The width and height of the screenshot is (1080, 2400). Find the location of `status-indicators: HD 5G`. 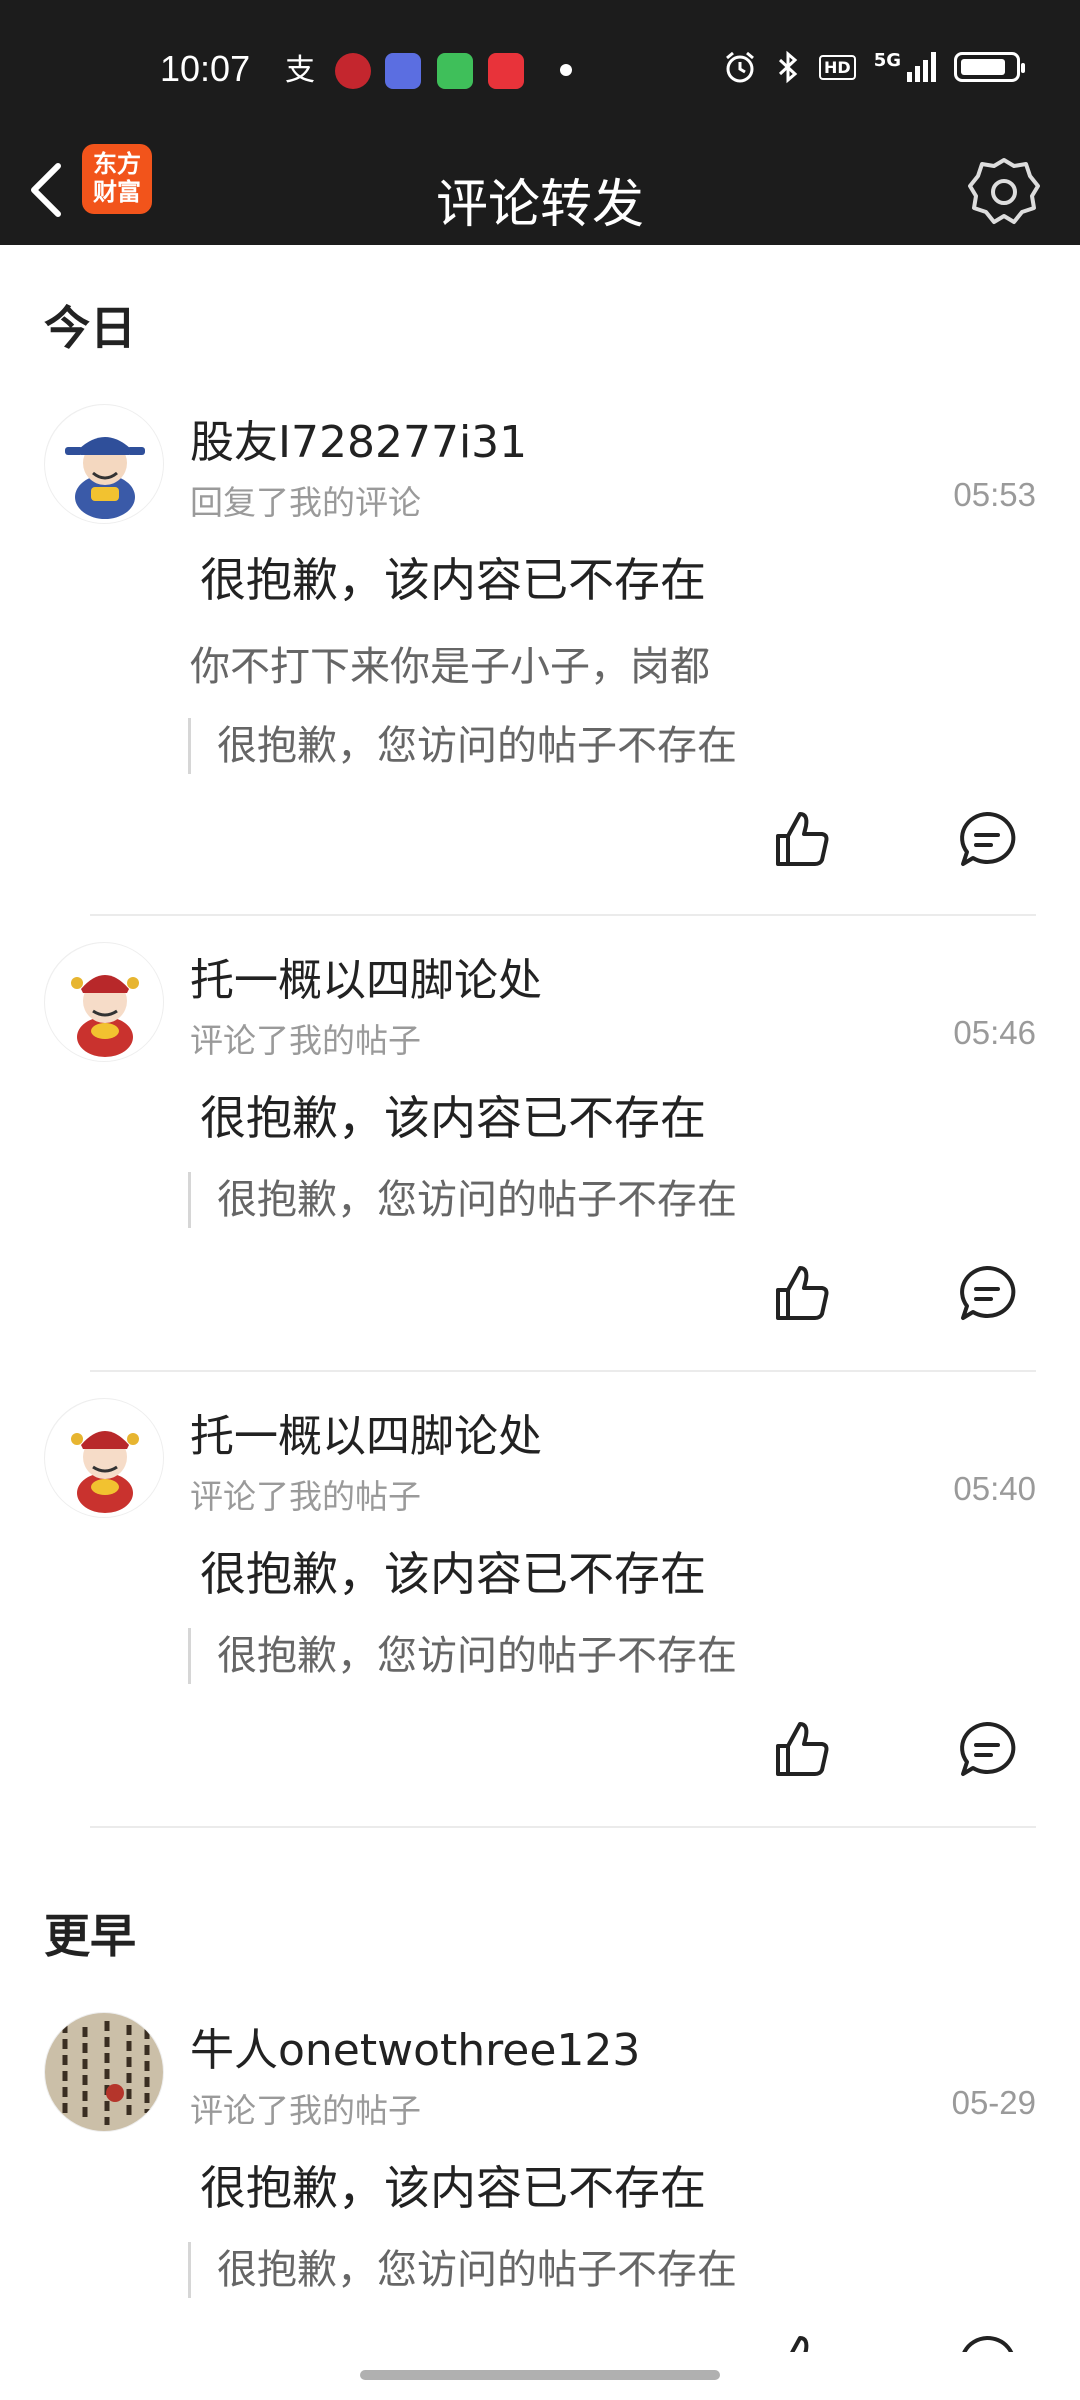

status-indicators: HD 5G is located at coordinates (874, 67).